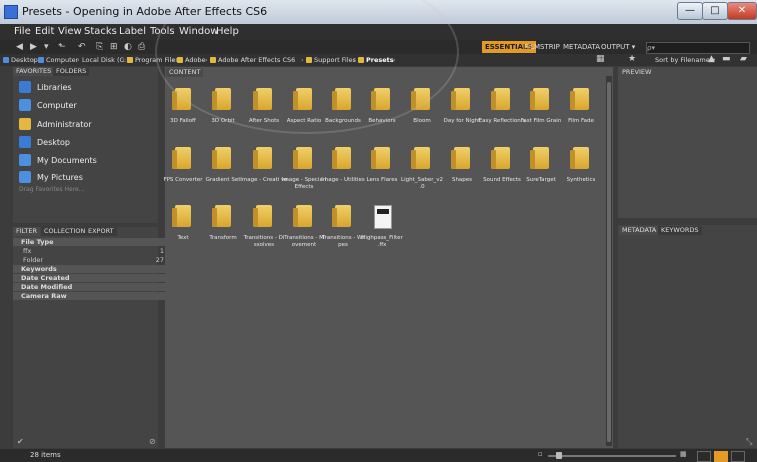 This screenshot has width=757, height=462. Describe the element at coordinates (223, 171) in the screenshot. I see `folder-item: Gradient Set` at that location.